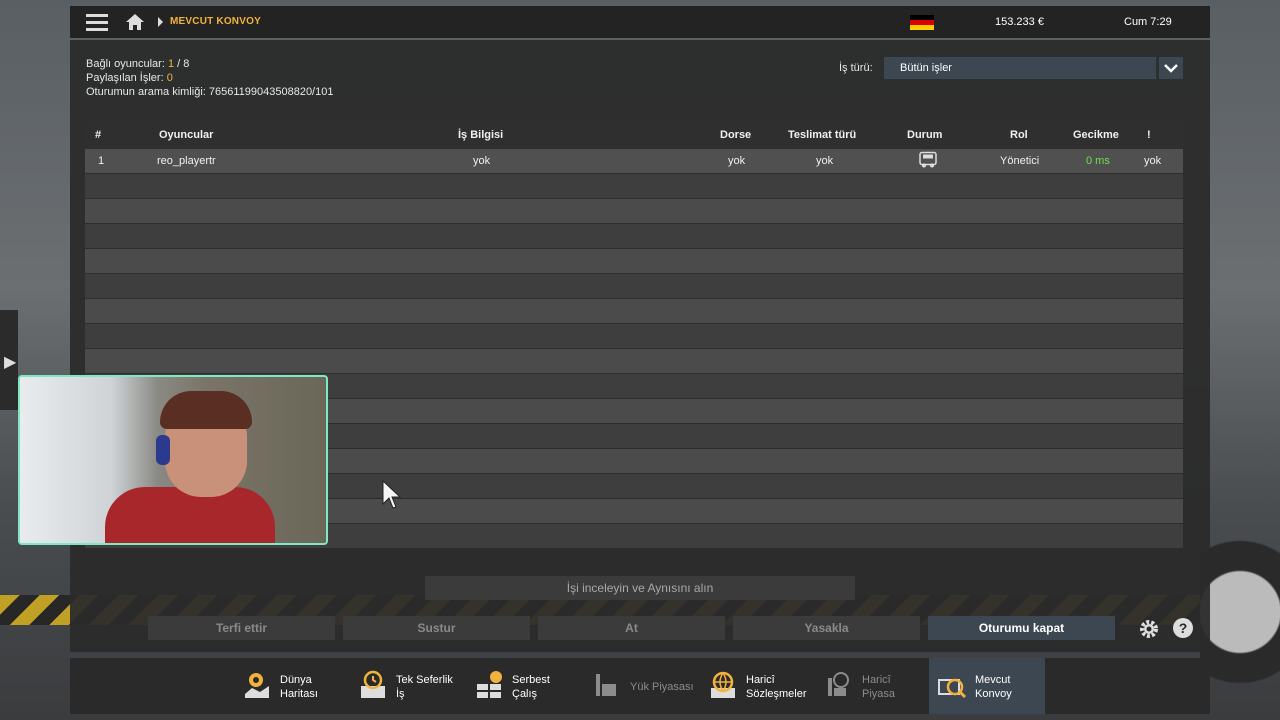 This screenshot has height=720, width=1280. What do you see at coordinates (98, 135) in the screenshot?
I see `col-num: #` at bounding box center [98, 135].